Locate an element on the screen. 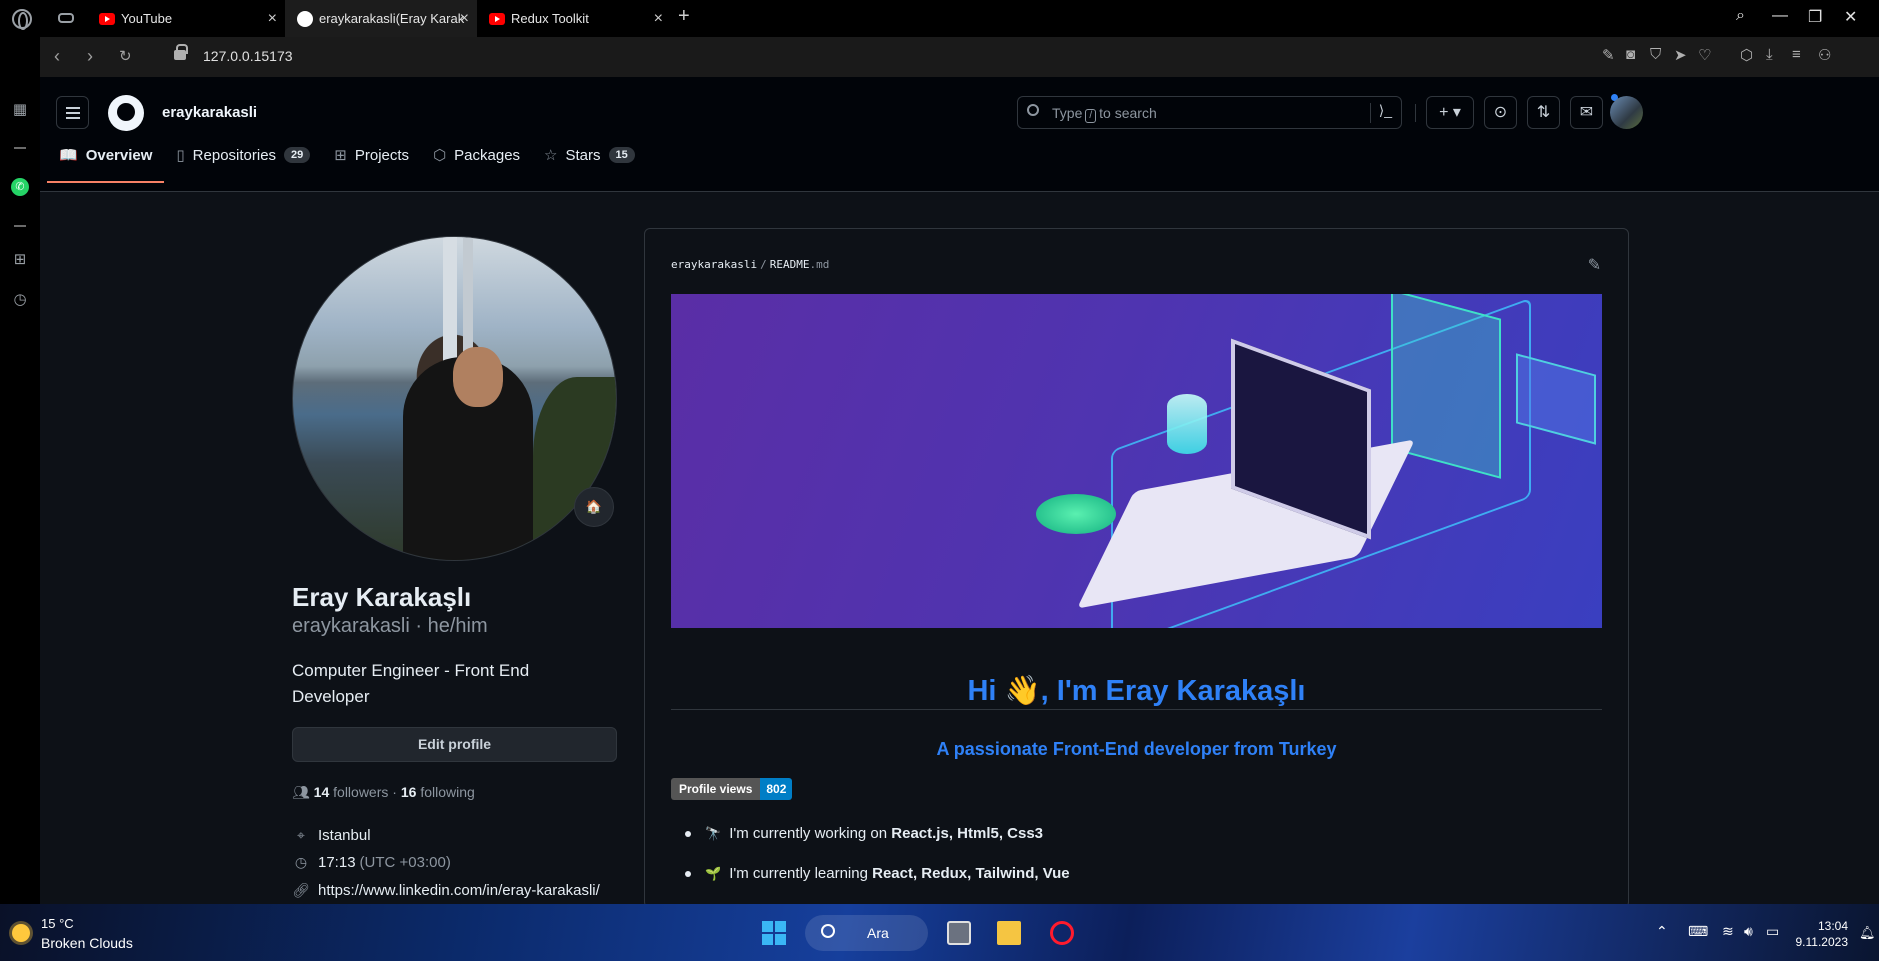 The image size is (1879, 961). repo-icon: ▯ is located at coordinates (180, 155).